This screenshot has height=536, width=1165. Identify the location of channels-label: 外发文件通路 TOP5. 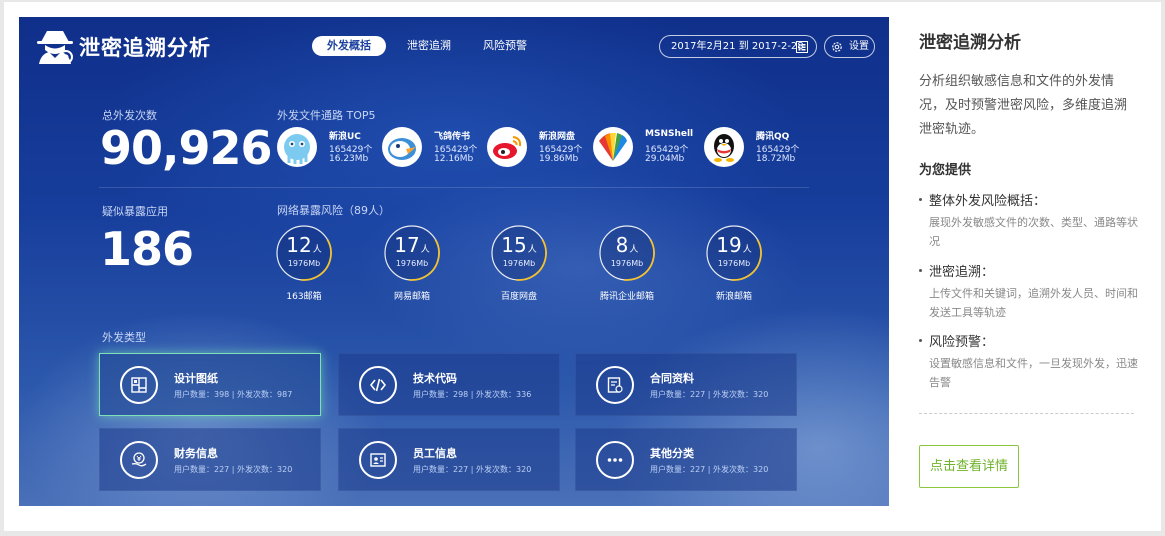
(326, 115).